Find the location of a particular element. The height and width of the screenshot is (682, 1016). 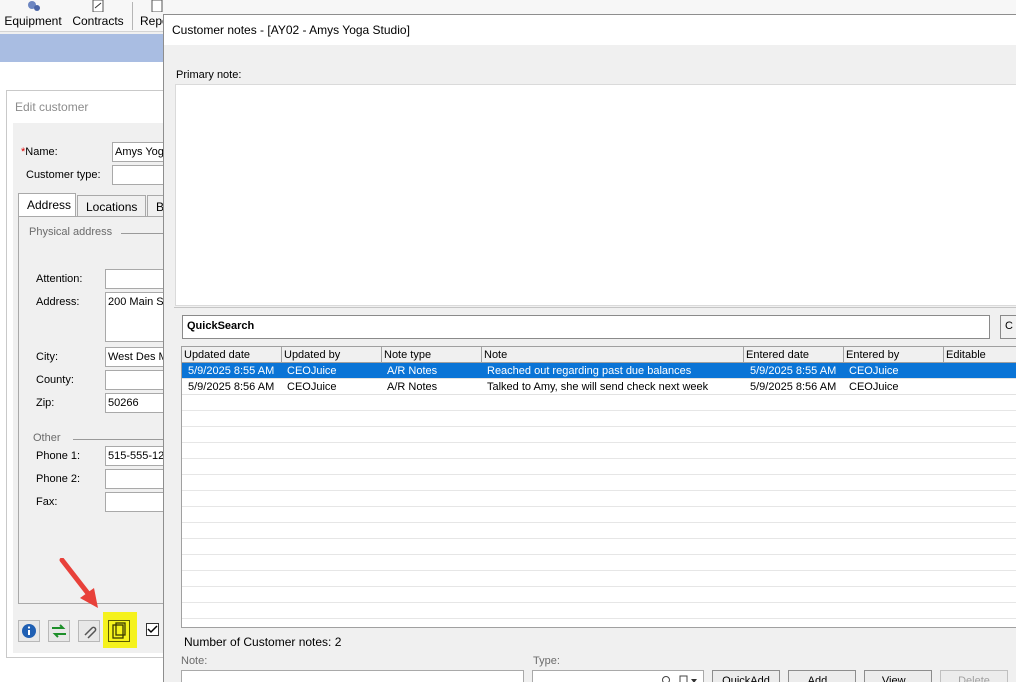

zip-label: Zip: is located at coordinates (45, 403).